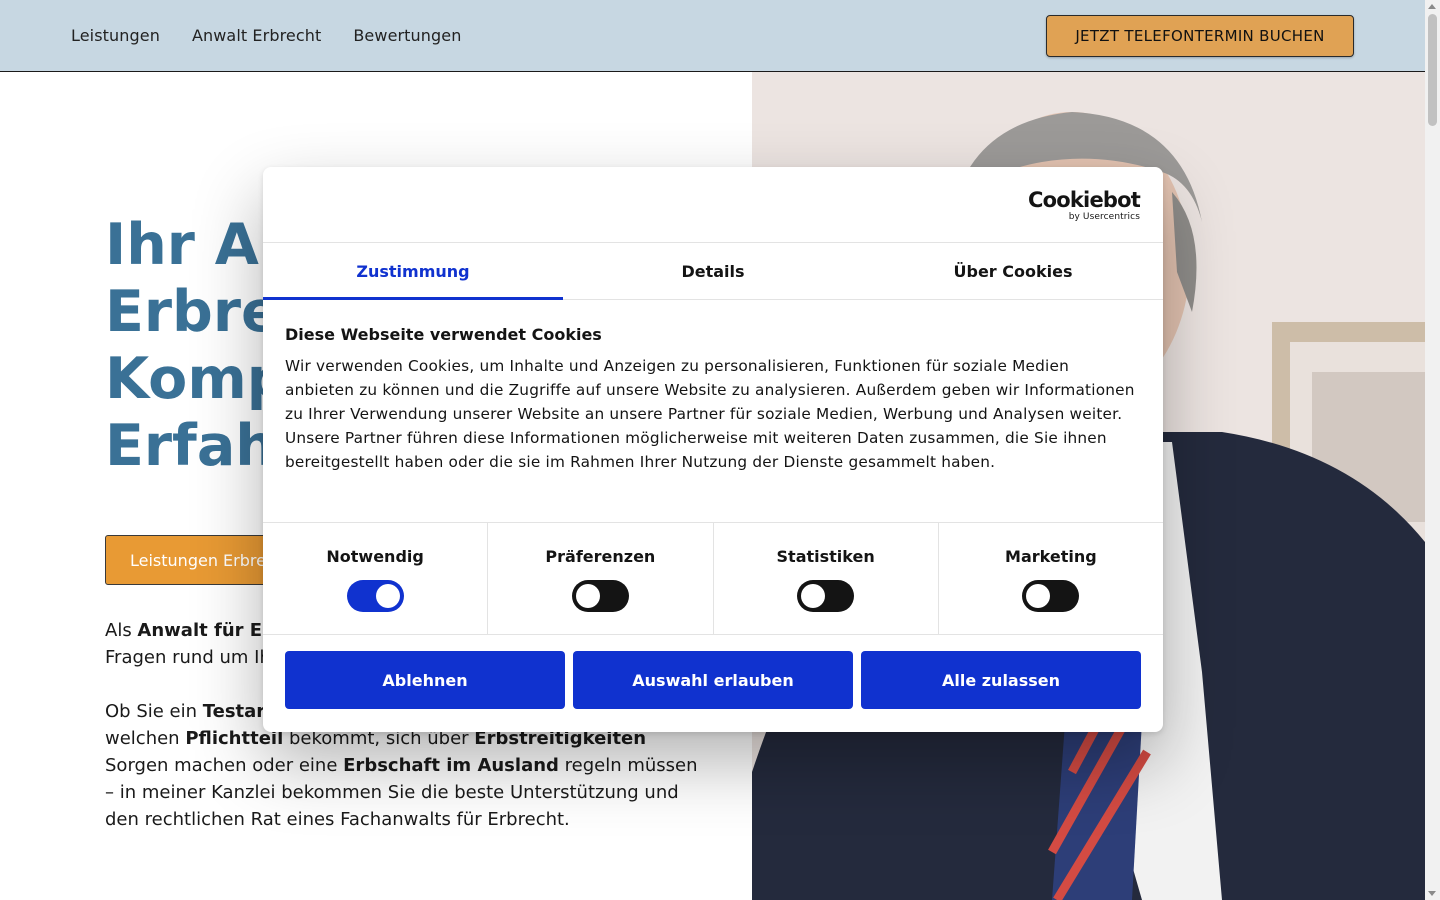  Describe the element at coordinates (1051, 578) in the screenshot. I see `toggle-group-marketing: Marketing` at that location.